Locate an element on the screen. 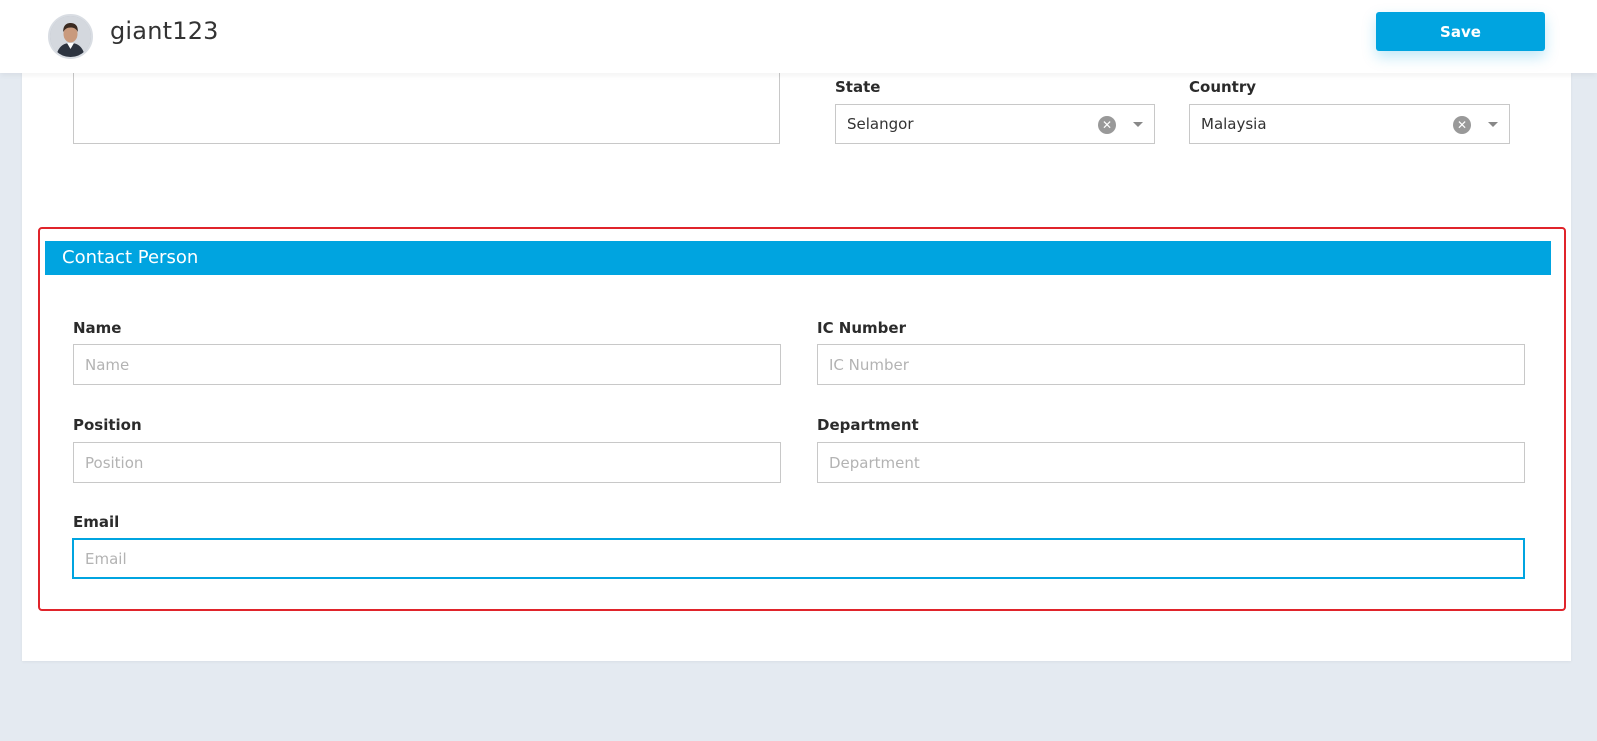 Image resolution: width=1597 pixels, height=741 pixels. country-select: Malaysia ✕ is located at coordinates (1349, 124).